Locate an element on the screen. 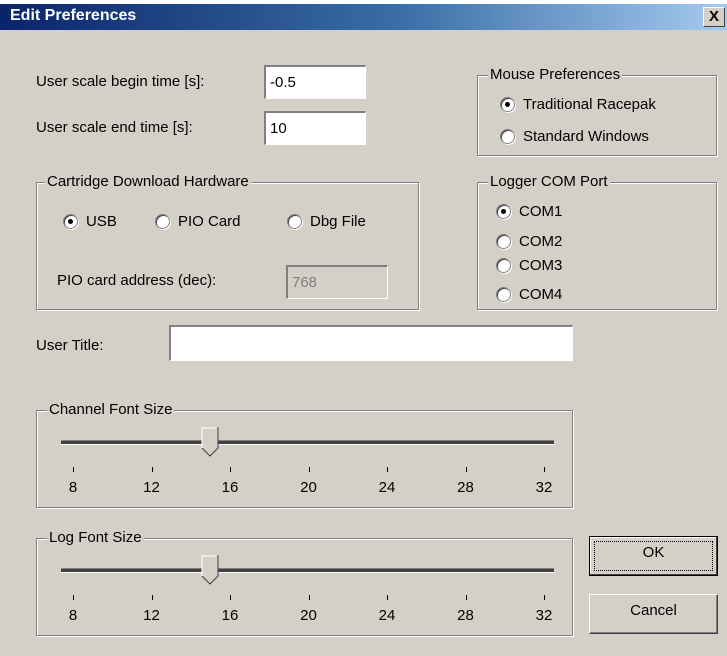  log-font-size-legend: Log Font Size is located at coordinates (95, 537).